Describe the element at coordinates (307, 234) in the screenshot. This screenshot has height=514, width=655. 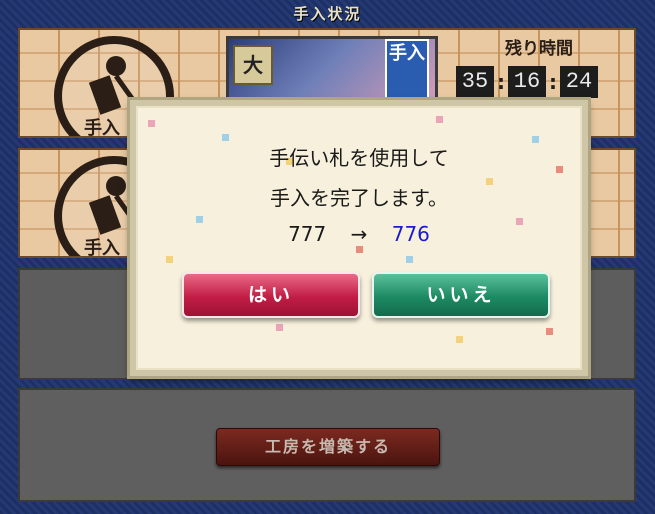
I see `ticket-count-current: 777` at that location.